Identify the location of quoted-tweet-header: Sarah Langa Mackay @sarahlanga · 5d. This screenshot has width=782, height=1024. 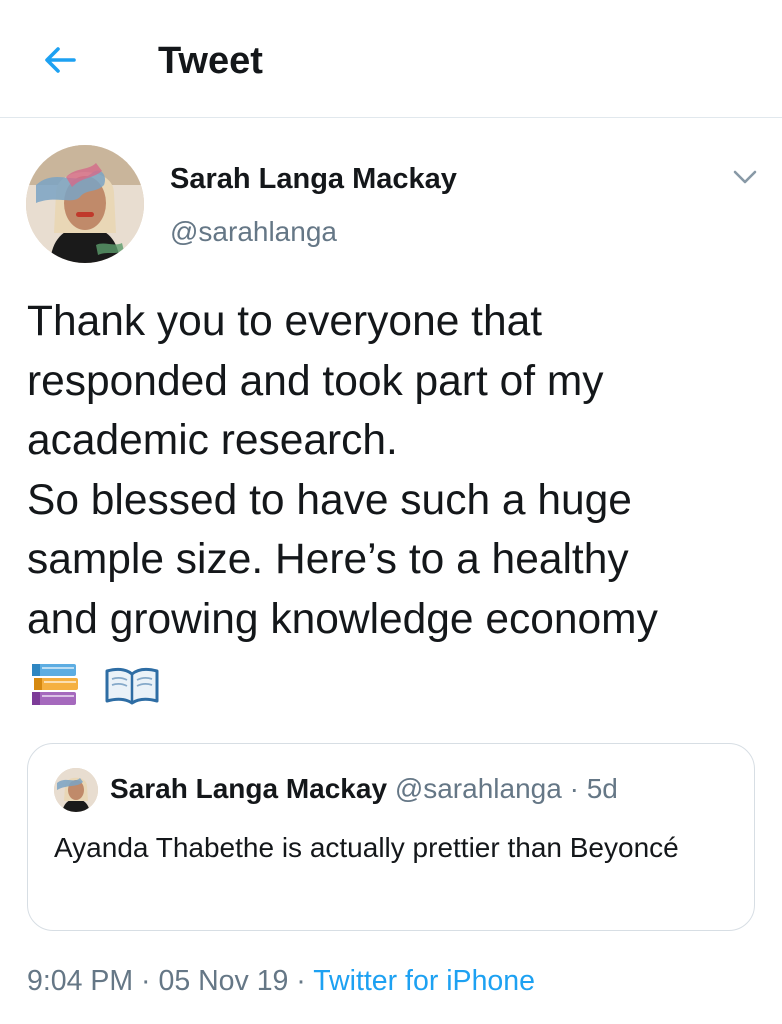
(364, 789).